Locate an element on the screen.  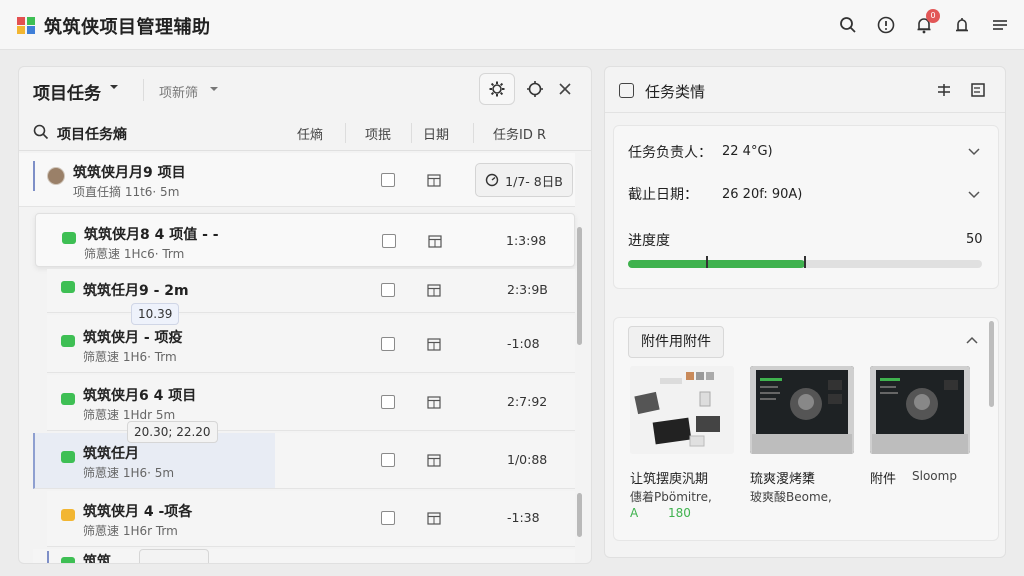
row-subtitle: 项直任摘 11t6· 5m is located at coordinates (126, 192).